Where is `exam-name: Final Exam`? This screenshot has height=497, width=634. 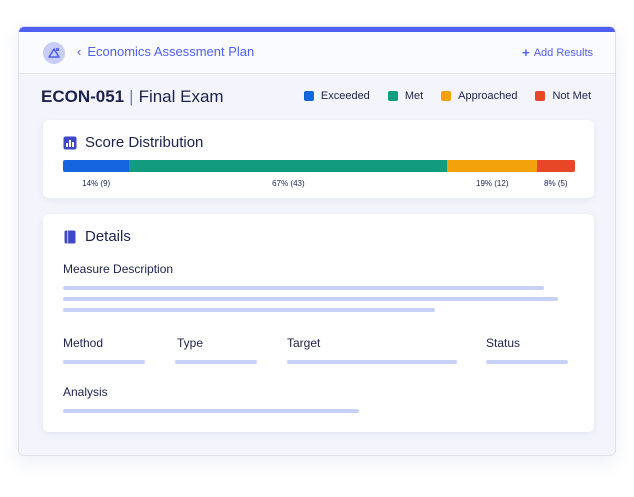 exam-name: Final Exam is located at coordinates (181, 96).